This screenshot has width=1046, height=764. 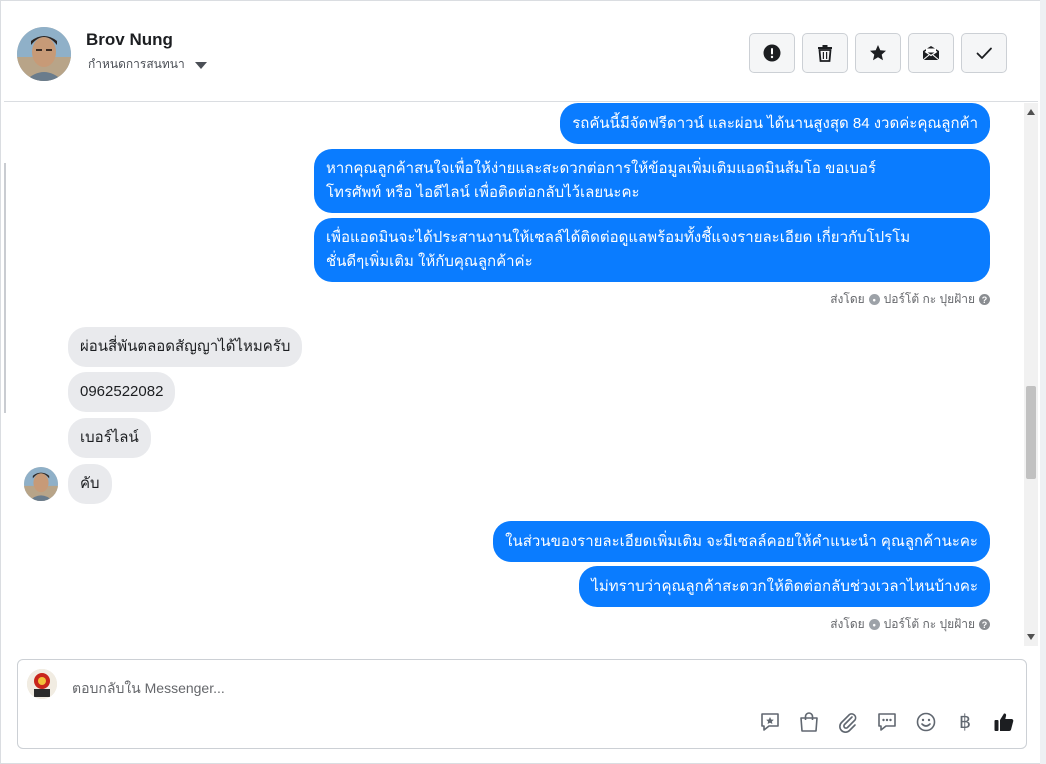 I want to click on header-actions, so click(x=878, y=53).